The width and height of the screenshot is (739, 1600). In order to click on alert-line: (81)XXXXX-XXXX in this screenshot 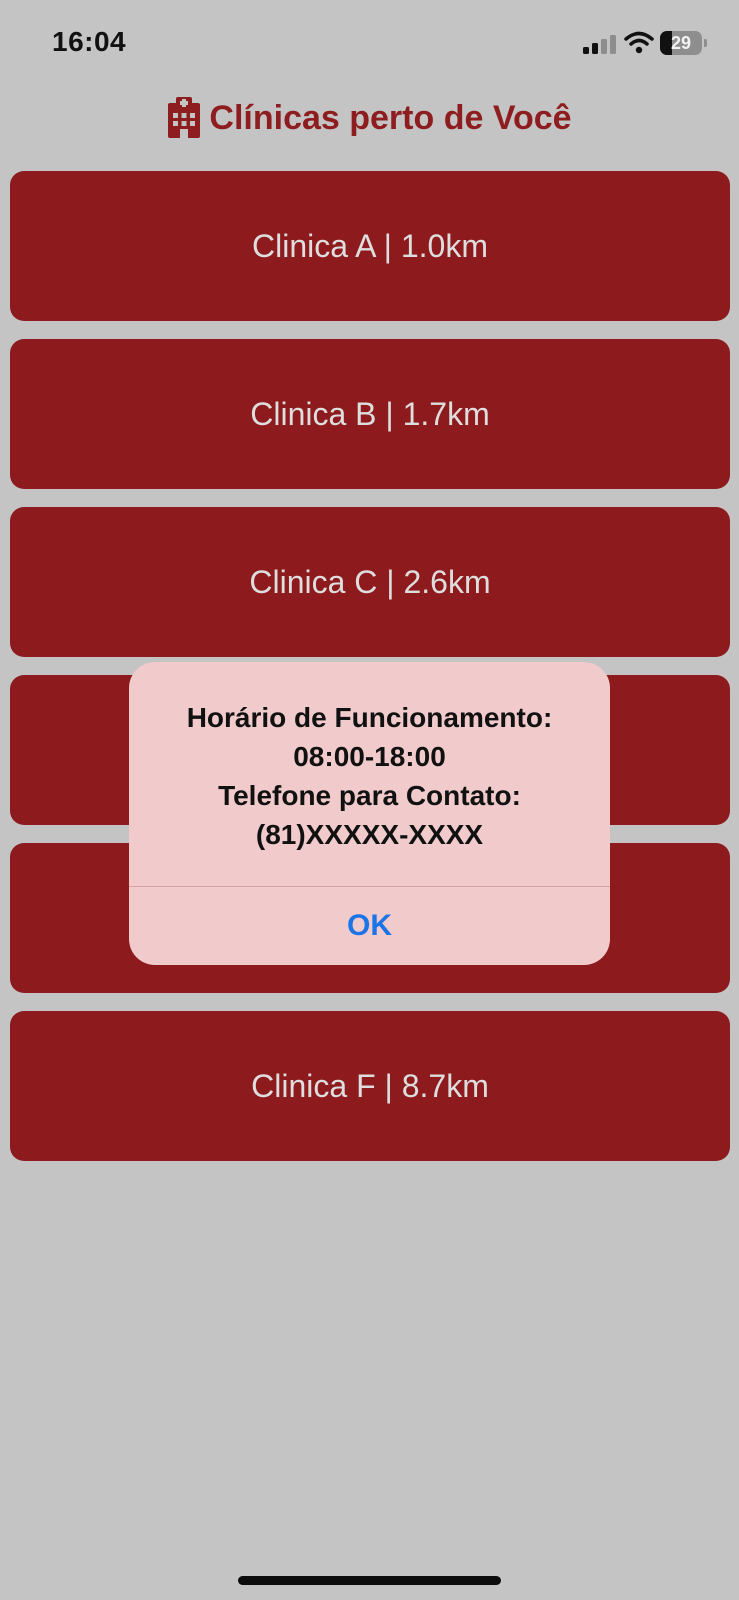, I will do `click(369, 834)`.